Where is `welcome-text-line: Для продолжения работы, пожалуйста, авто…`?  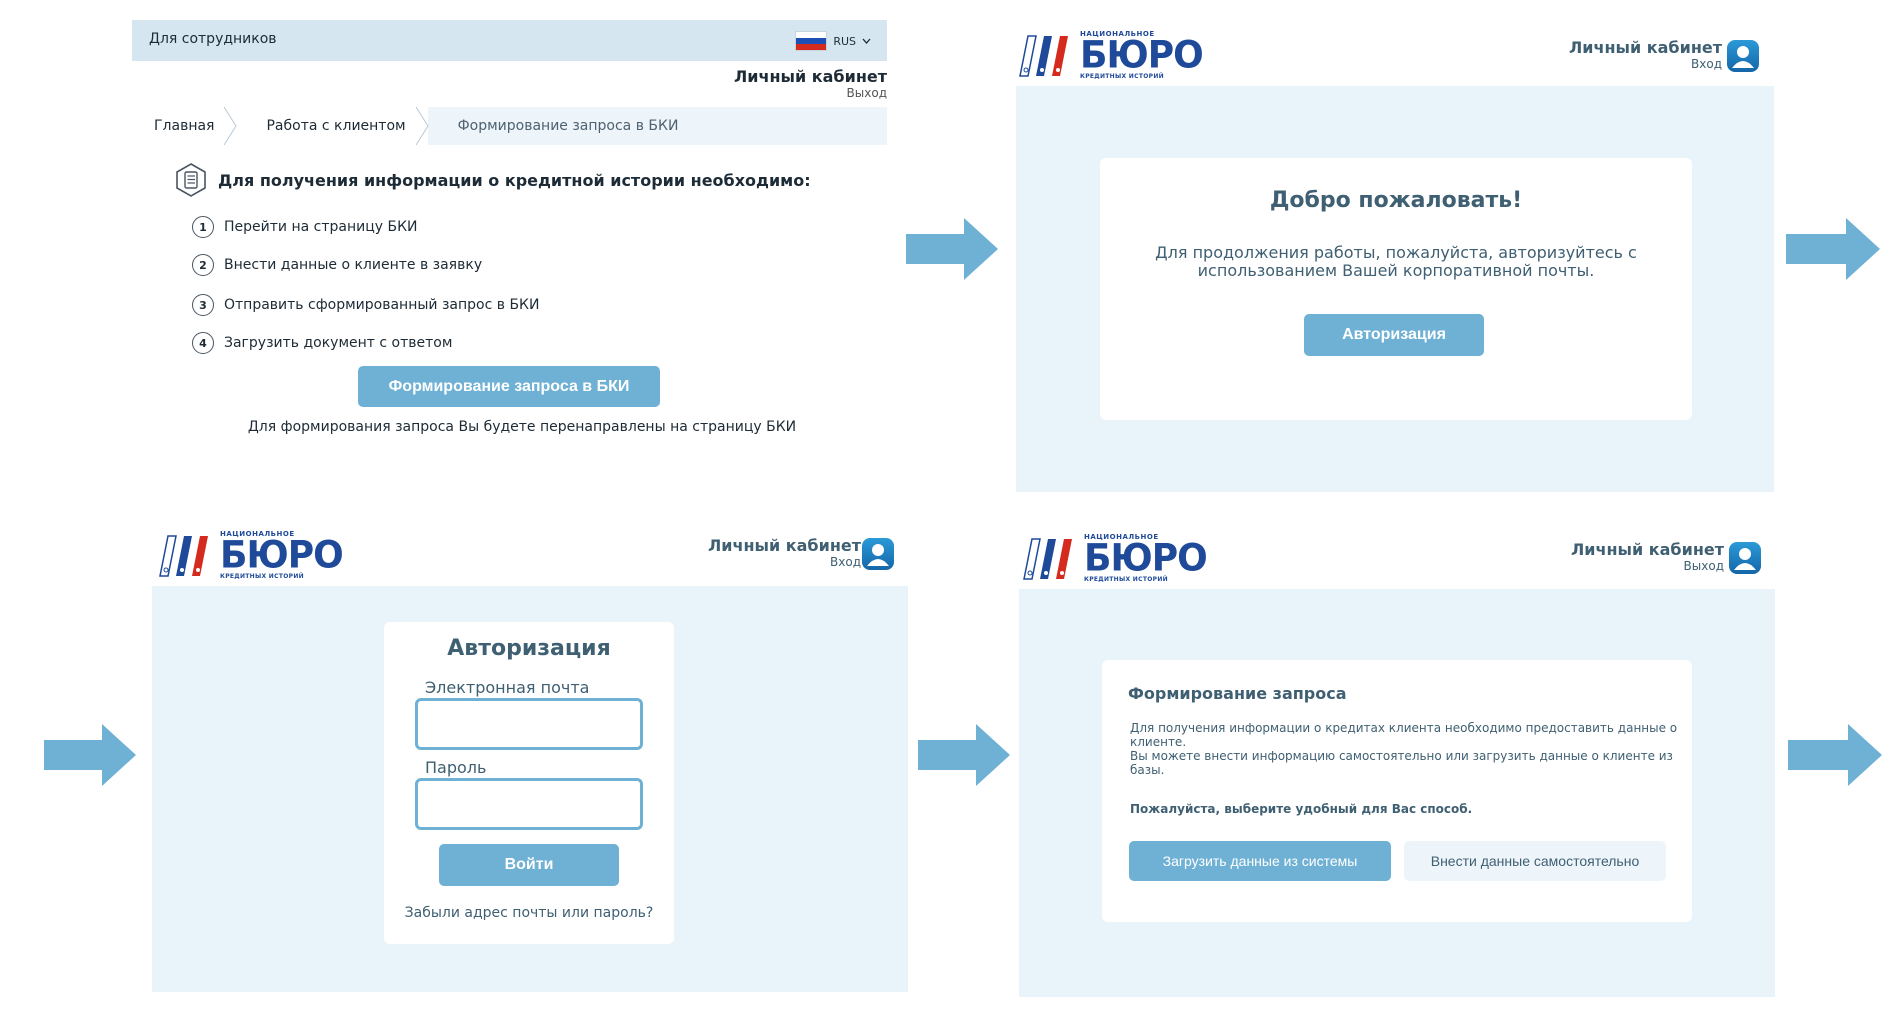
welcome-text-line: Для продолжения работы, пожалуйста, авто… is located at coordinates (1396, 252).